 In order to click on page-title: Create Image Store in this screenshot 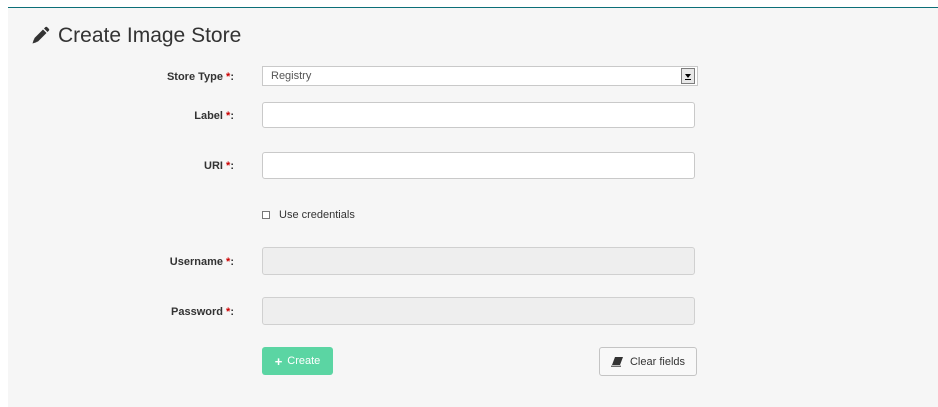, I will do `click(135, 36)`.